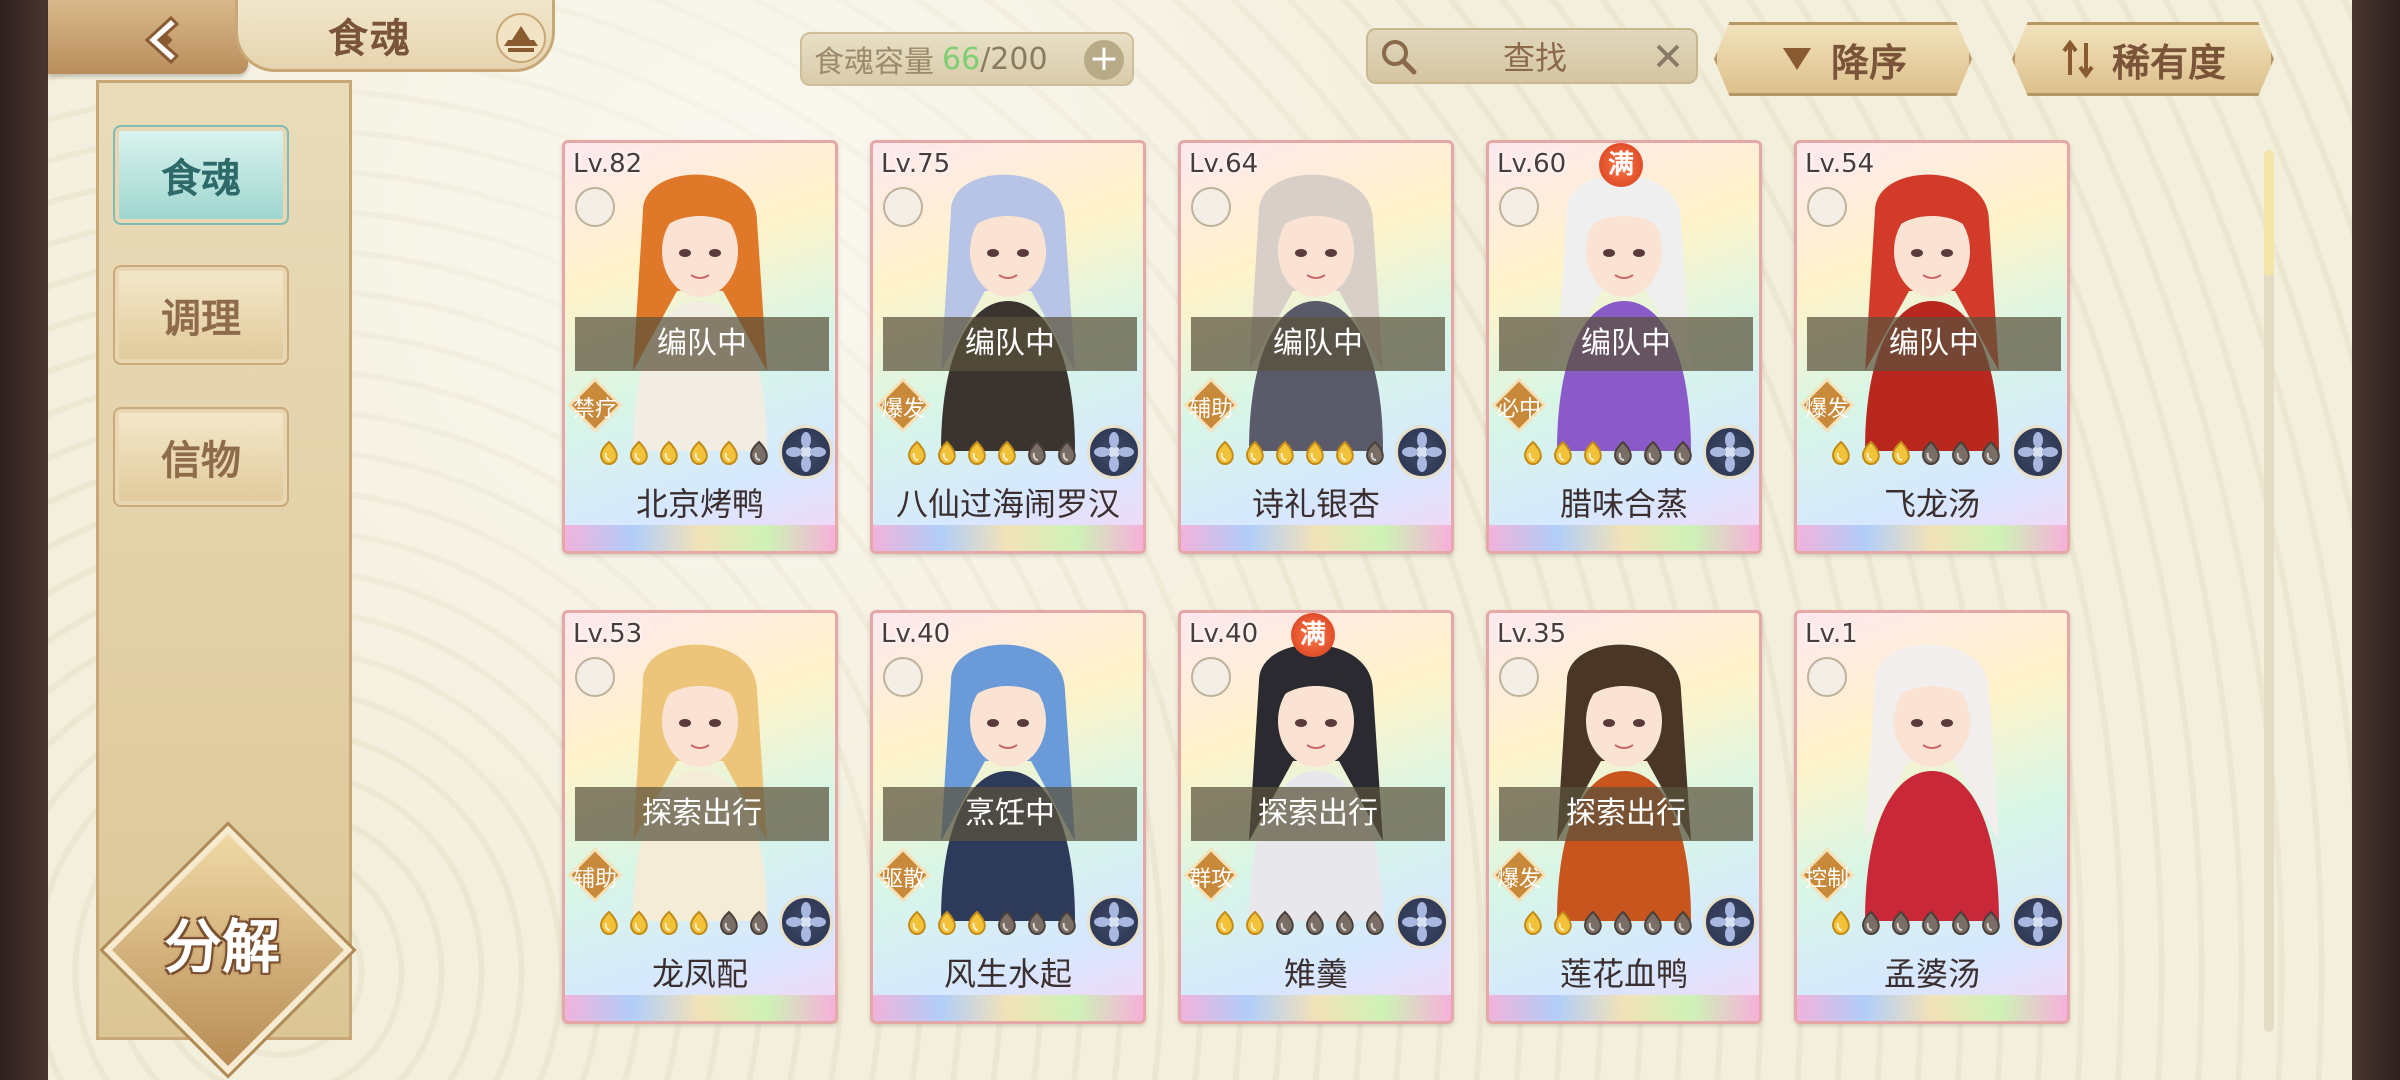 The width and height of the screenshot is (2400, 1080). What do you see at coordinates (1623, 504) in the screenshot?
I see `food-soul-name: 腊味合蒸` at bounding box center [1623, 504].